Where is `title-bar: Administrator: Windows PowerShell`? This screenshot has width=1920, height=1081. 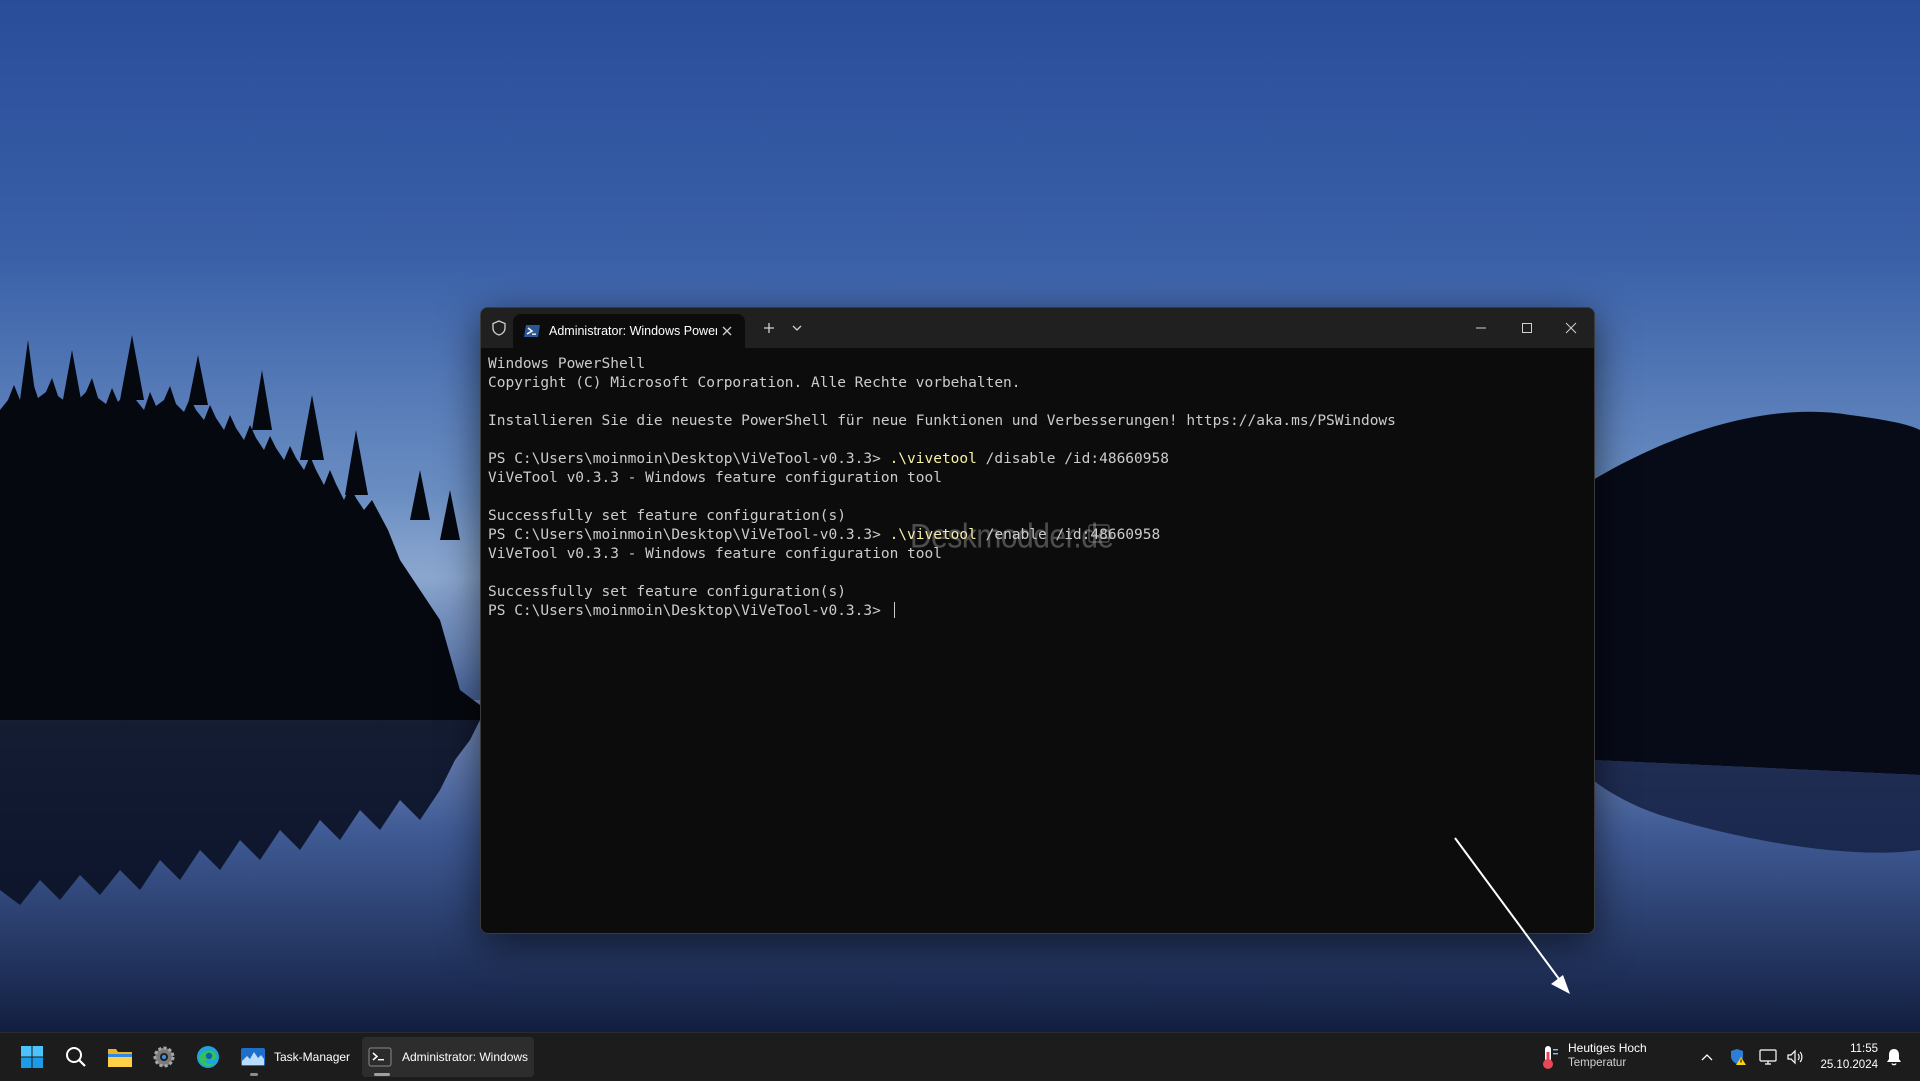 title-bar: Administrator: Windows PowerShell is located at coordinates (1037, 328).